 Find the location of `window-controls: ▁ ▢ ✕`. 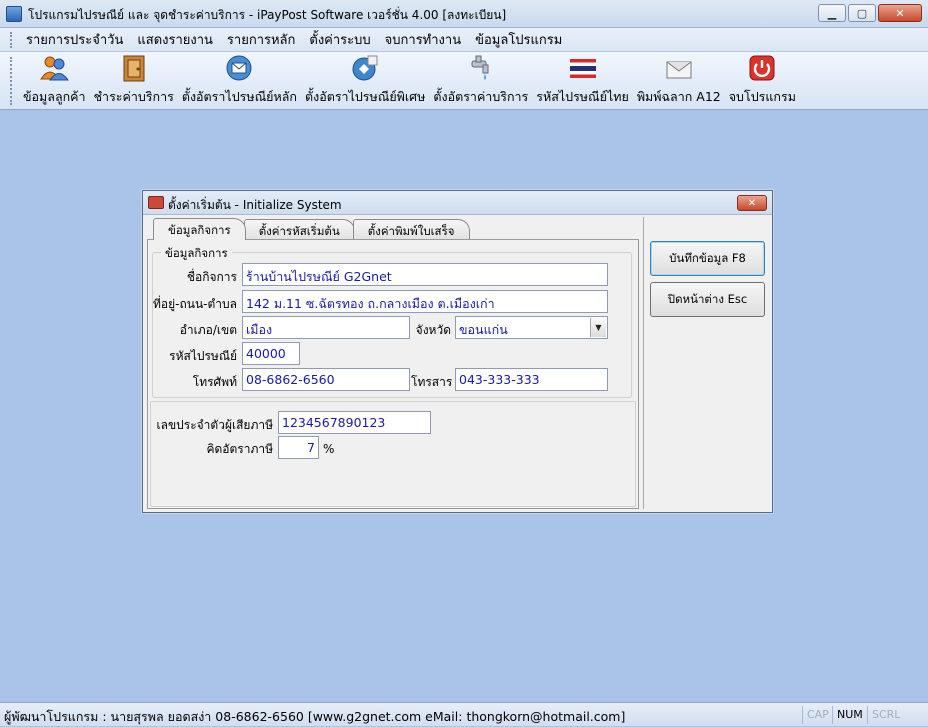

window-controls: ▁ ▢ ✕ is located at coordinates (870, 13).